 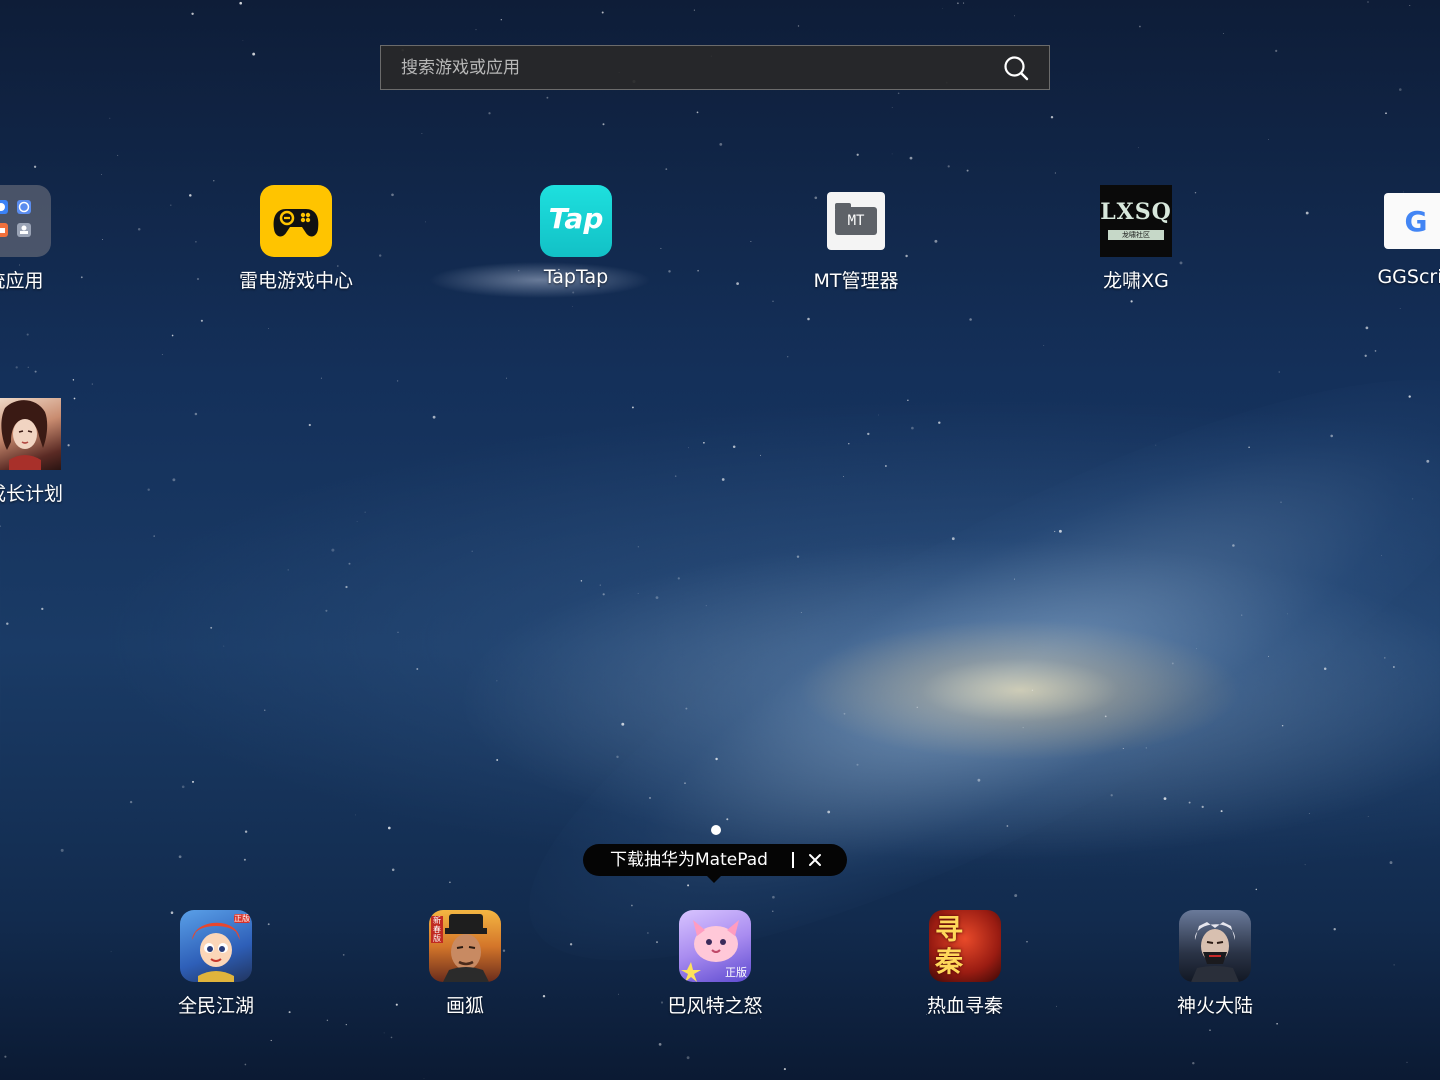 What do you see at coordinates (576, 218) in the screenshot?
I see `taptap-logo-text: Tap` at bounding box center [576, 218].